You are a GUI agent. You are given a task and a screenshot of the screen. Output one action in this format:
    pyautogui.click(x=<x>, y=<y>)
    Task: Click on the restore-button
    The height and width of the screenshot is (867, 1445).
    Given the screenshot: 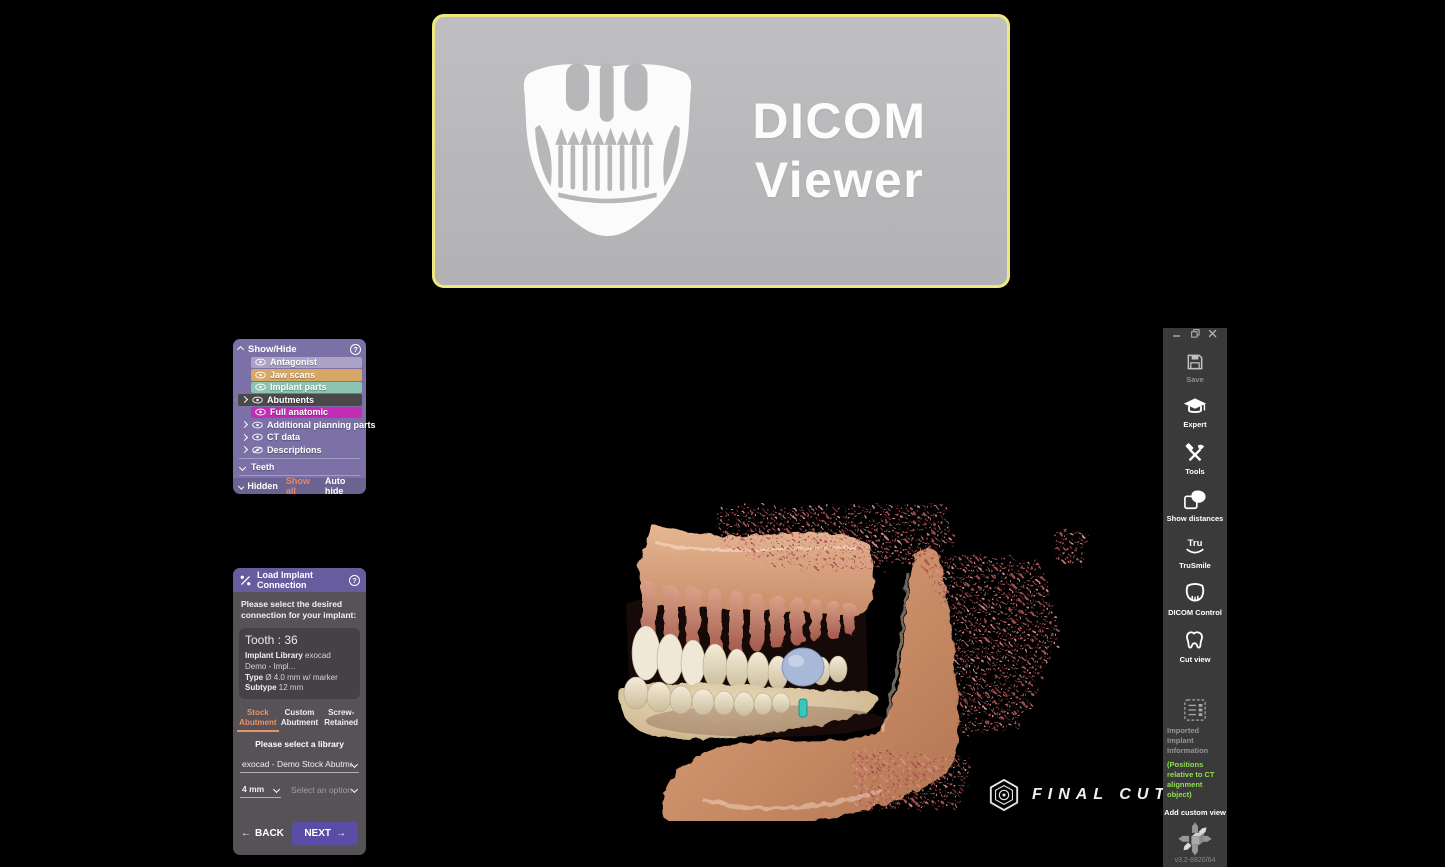 What is the action you would take?
    pyautogui.click(x=1195, y=334)
    